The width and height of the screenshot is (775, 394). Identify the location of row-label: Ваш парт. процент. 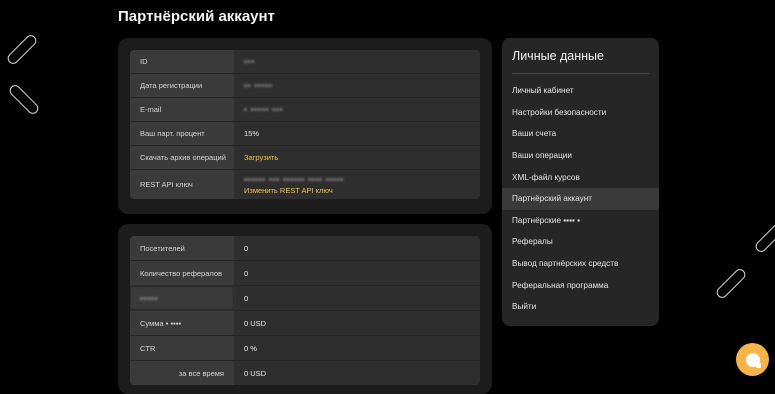
(182, 133).